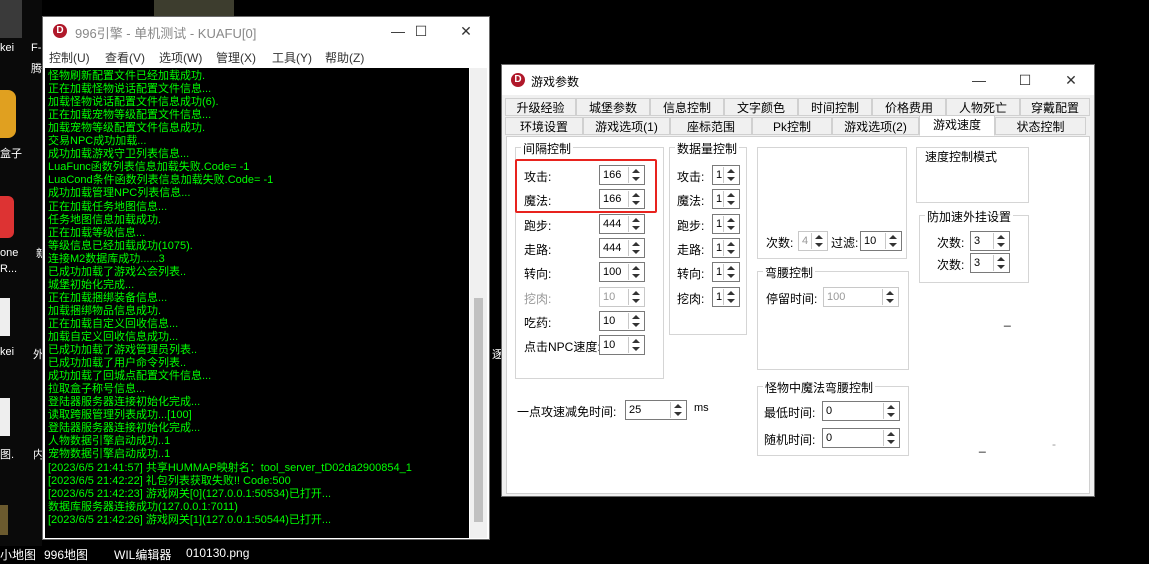 The image size is (1149, 564). I want to click on scrollbar-thumb, so click(478, 410).